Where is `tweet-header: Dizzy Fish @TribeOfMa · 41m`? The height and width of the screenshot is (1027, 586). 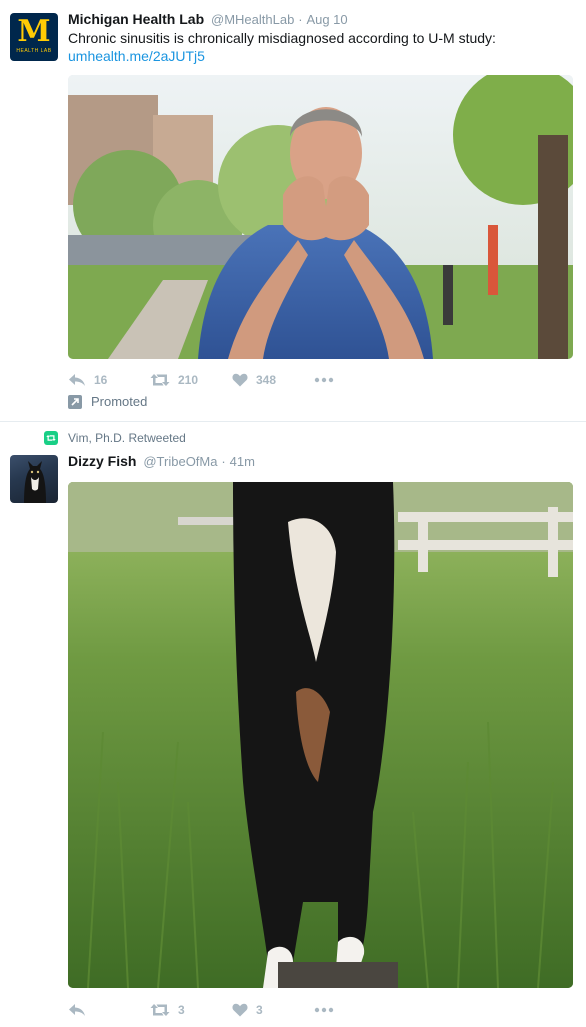 tweet-header: Dizzy Fish @TribeOfMa · 41m is located at coordinates (161, 461).